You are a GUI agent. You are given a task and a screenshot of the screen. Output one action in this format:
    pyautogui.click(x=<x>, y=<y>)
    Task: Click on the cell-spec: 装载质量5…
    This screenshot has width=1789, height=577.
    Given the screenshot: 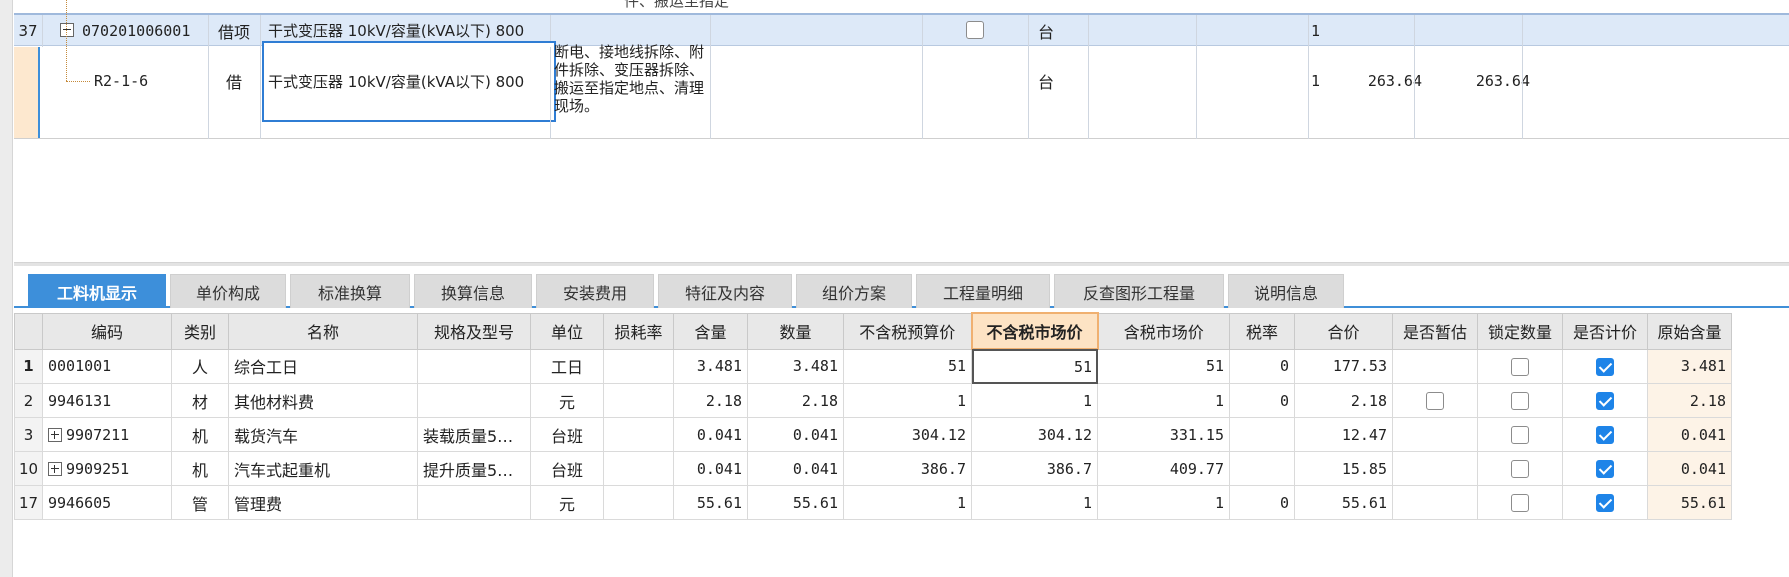 What is the action you would take?
    pyautogui.click(x=474, y=434)
    